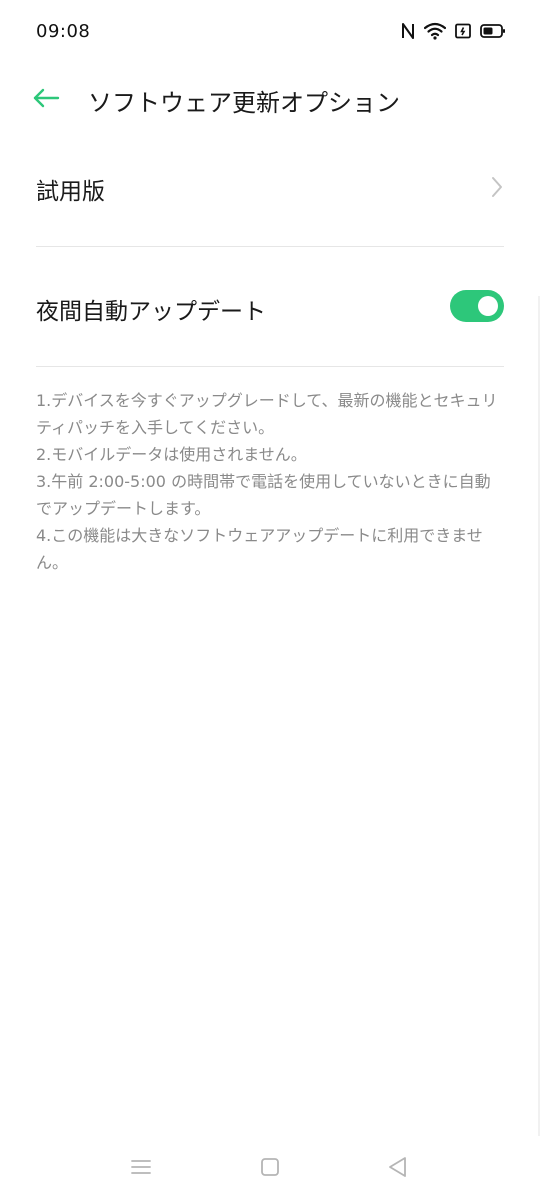 Image resolution: width=540 pixels, height=1200 pixels. I want to click on sim-icon, so click(463, 31).